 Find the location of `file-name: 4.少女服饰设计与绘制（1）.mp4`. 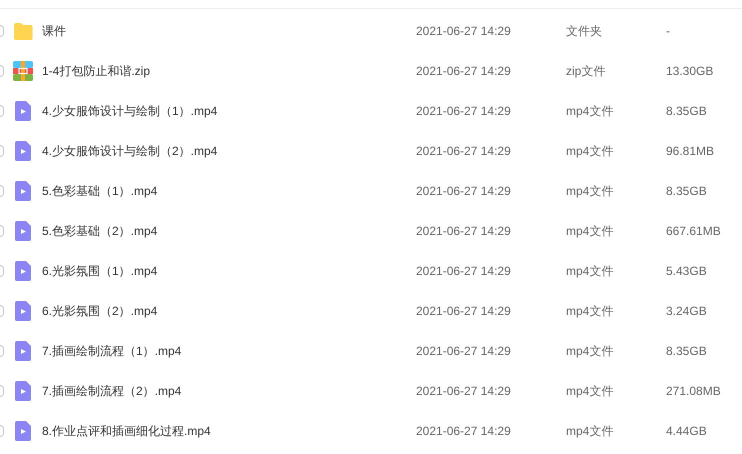

file-name: 4.少女服饰设计与绘制（1）.mp4 is located at coordinates (229, 111).